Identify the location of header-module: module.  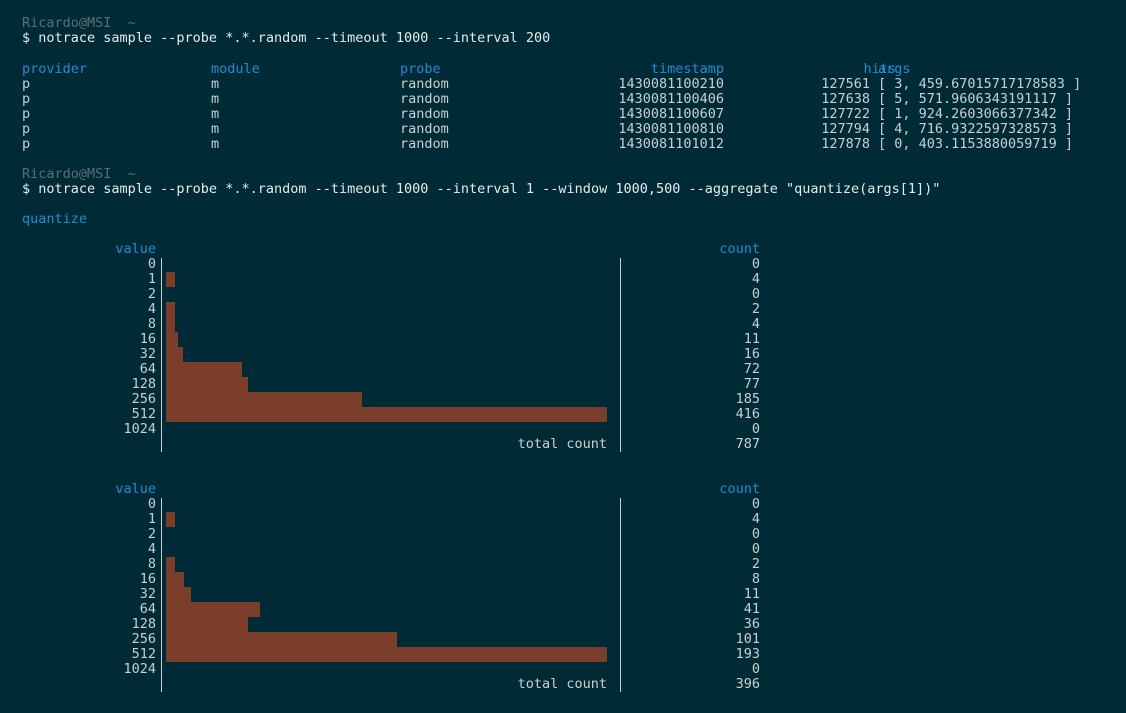
(235, 69).